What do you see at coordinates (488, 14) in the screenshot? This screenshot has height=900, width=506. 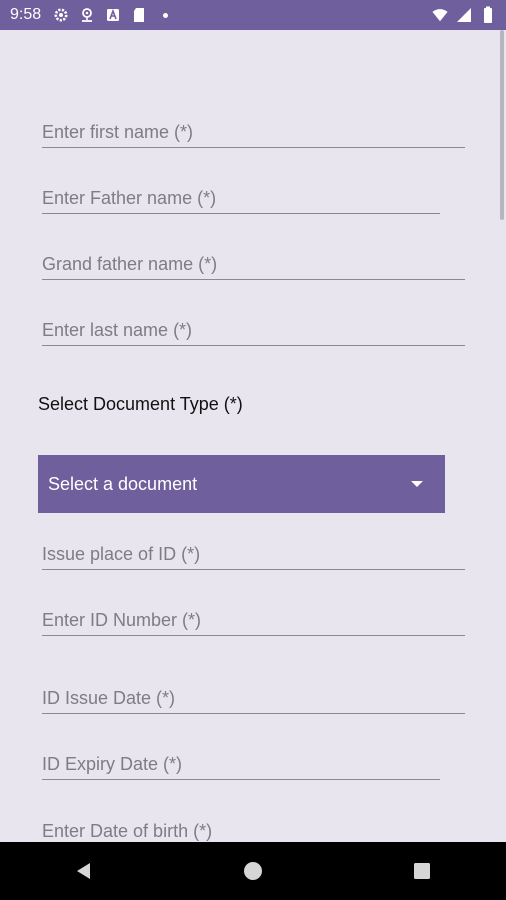 I see `battery-icon` at bounding box center [488, 14].